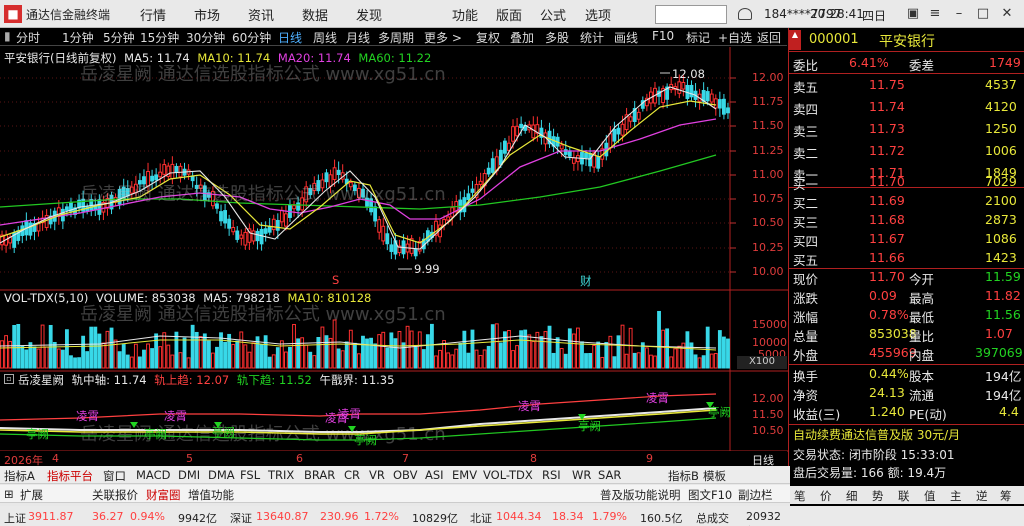 The image size is (1024, 526). I want to click on tb-15min: 15分钟, so click(159, 37).